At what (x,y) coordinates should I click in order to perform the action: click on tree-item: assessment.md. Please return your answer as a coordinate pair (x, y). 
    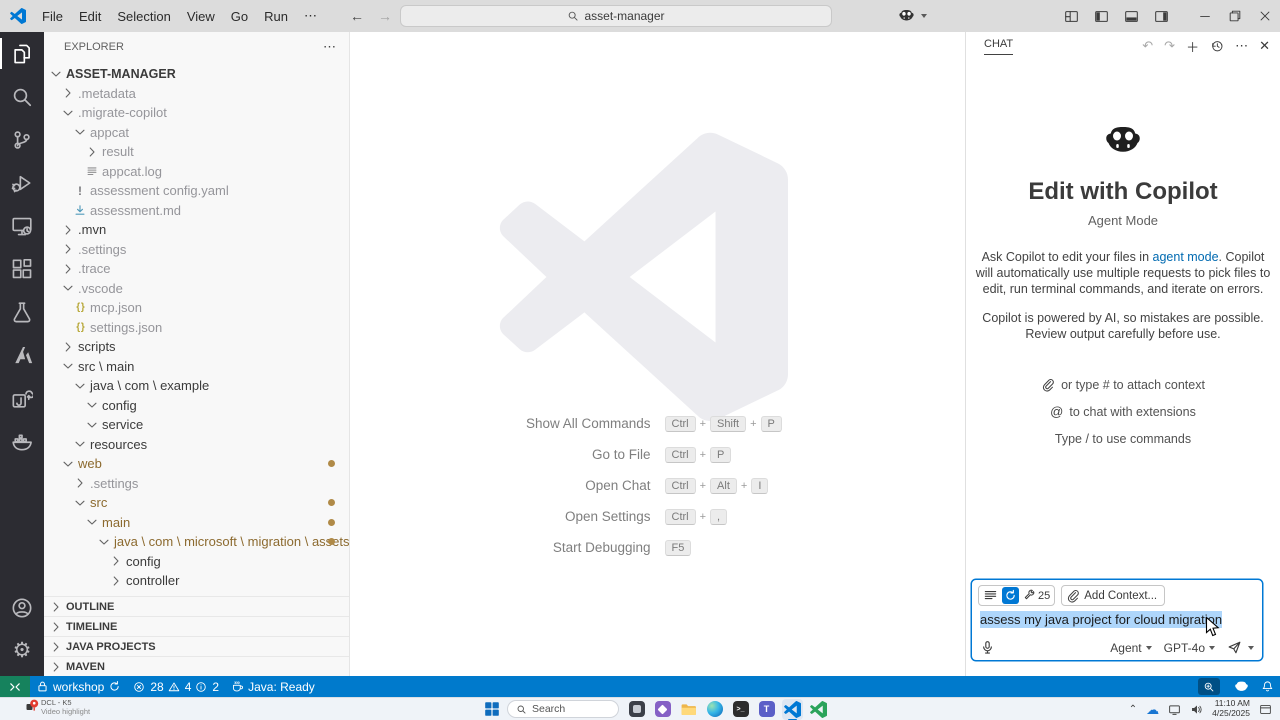
    Looking at the image, I should click on (196, 211).